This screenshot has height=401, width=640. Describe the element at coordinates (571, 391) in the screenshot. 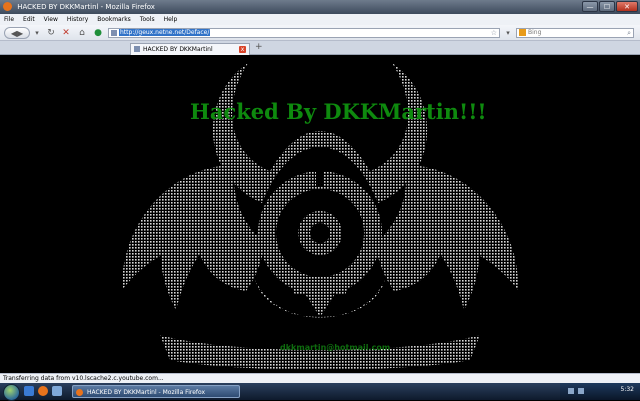

I see `network-icon` at that location.